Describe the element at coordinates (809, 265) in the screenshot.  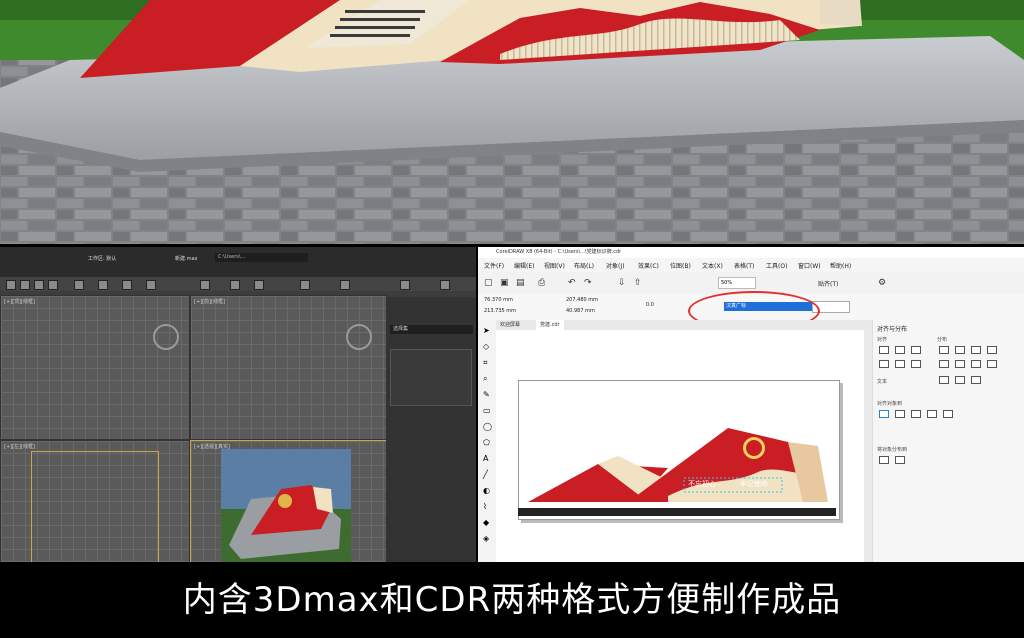
I see `menu-window: 窗口(W)` at that location.